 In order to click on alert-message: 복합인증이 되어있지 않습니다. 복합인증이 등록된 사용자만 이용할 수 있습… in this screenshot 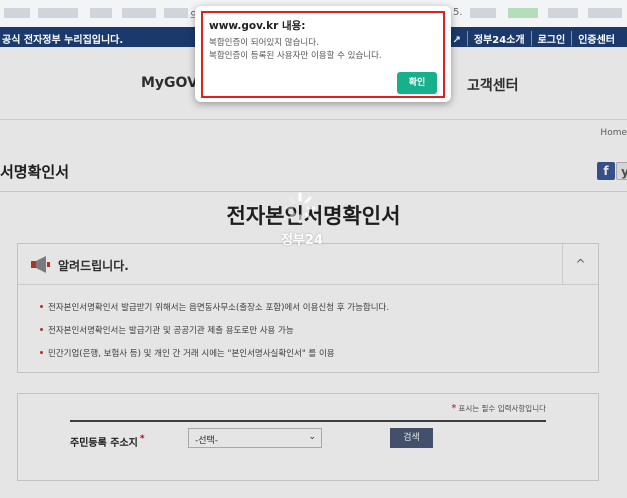, I will do `click(295, 50)`.